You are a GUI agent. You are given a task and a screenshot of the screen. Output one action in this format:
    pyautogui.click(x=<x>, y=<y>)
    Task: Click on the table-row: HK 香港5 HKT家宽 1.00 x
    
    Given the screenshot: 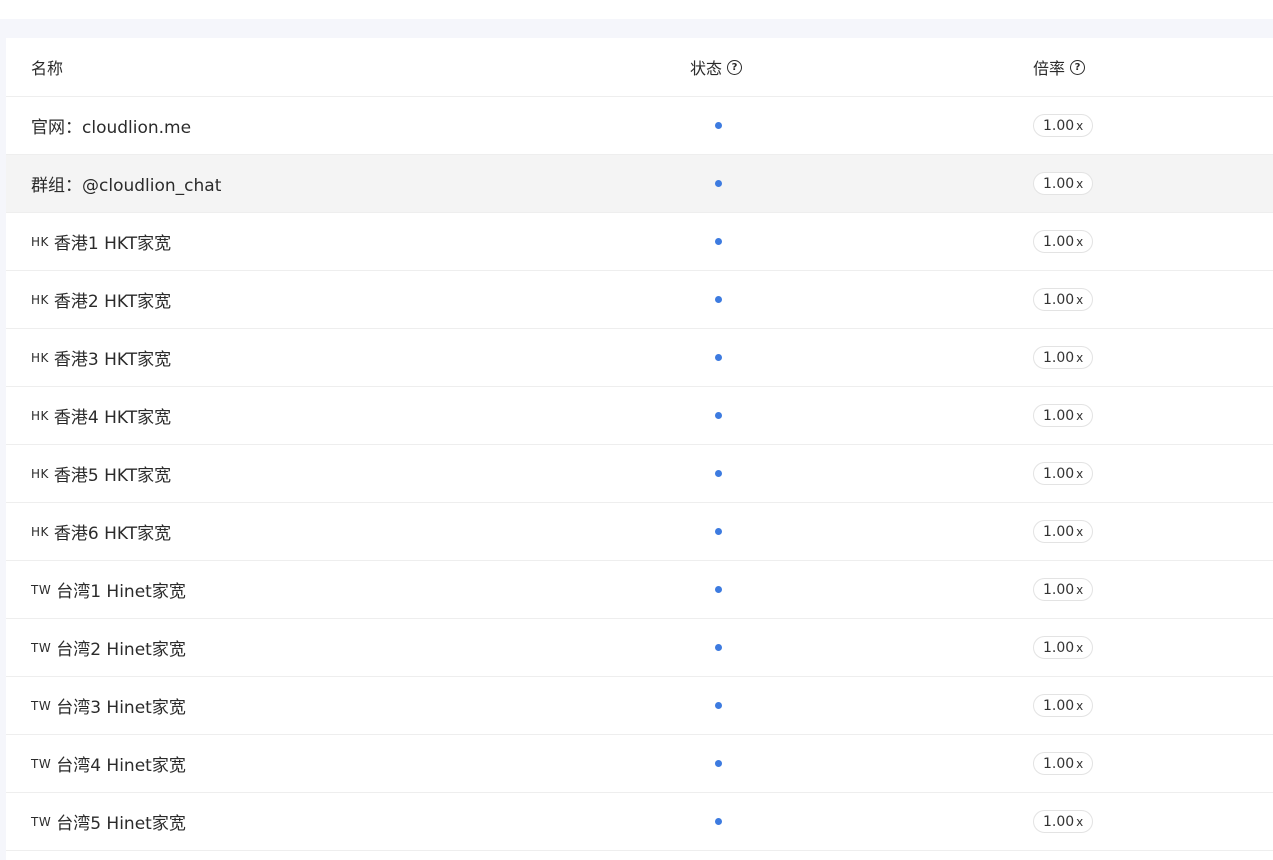 What is the action you would take?
    pyautogui.click(x=639, y=474)
    